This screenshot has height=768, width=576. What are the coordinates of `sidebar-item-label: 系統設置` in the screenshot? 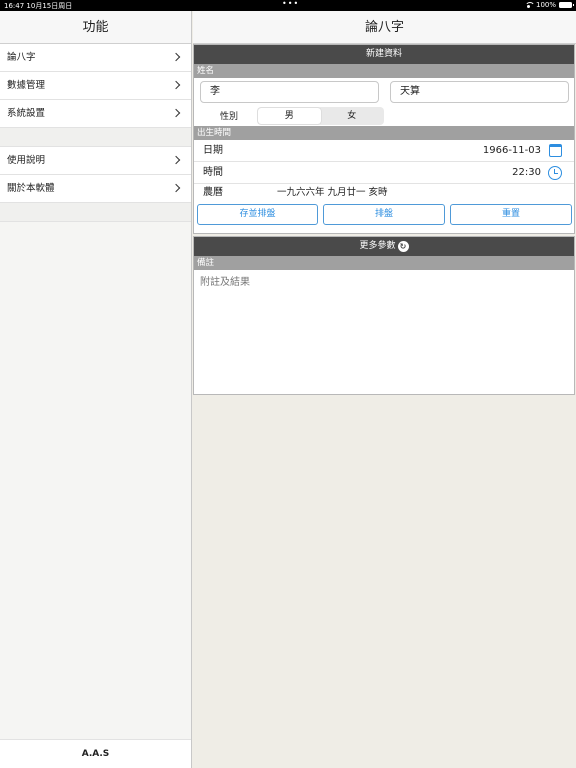 It's located at (26, 113).